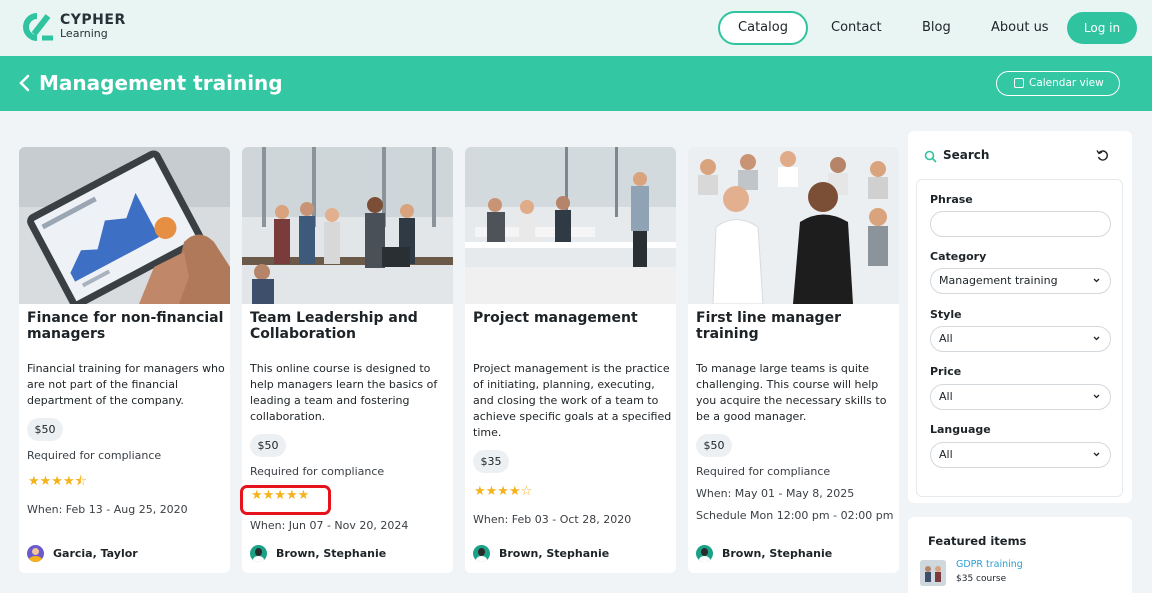 The height and width of the screenshot is (593, 1152). I want to click on page-title: Management training, so click(161, 83).